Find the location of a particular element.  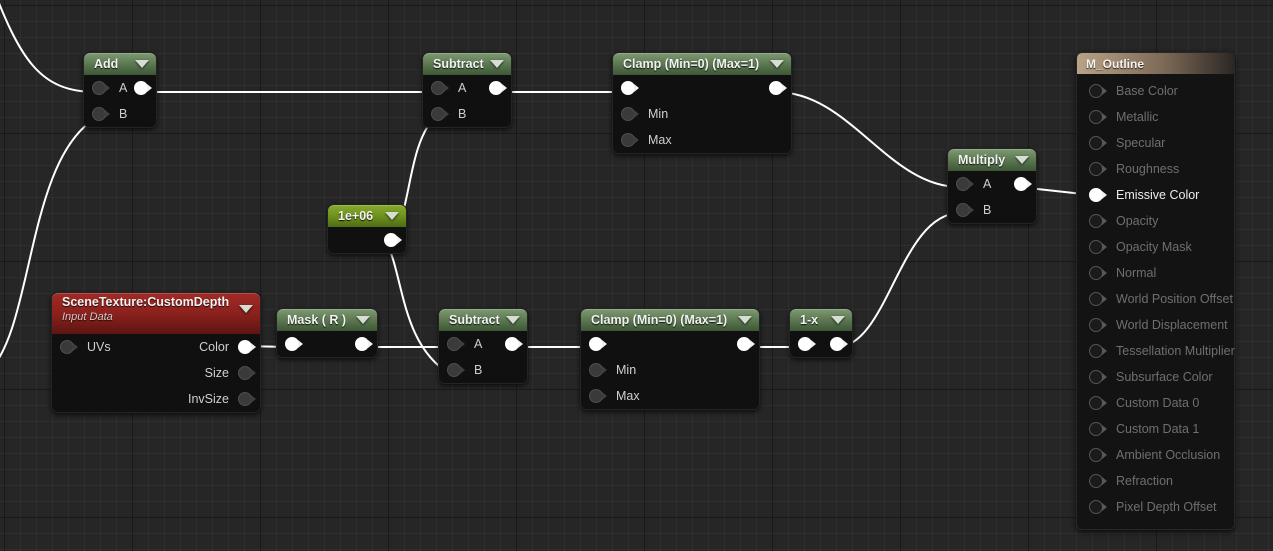

node-header-scene_texture: SceneTexture:CustomDepth Input Data is located at coordinates (156, 313).